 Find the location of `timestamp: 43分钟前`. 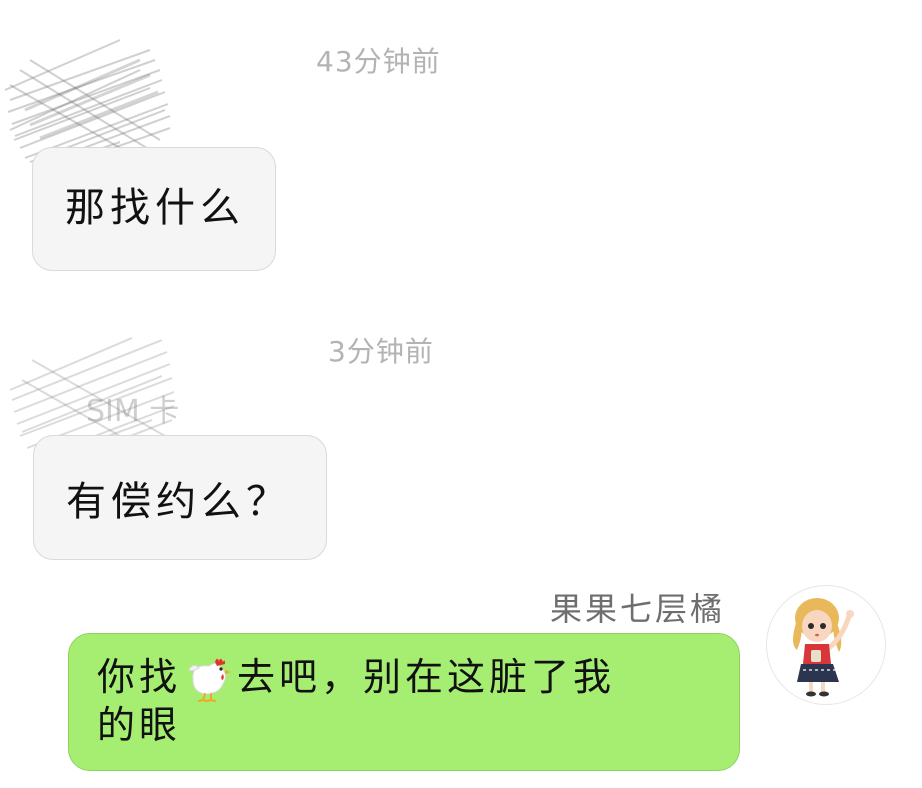

timestamp: 43分钟前 is located at coordinates (378, 61).